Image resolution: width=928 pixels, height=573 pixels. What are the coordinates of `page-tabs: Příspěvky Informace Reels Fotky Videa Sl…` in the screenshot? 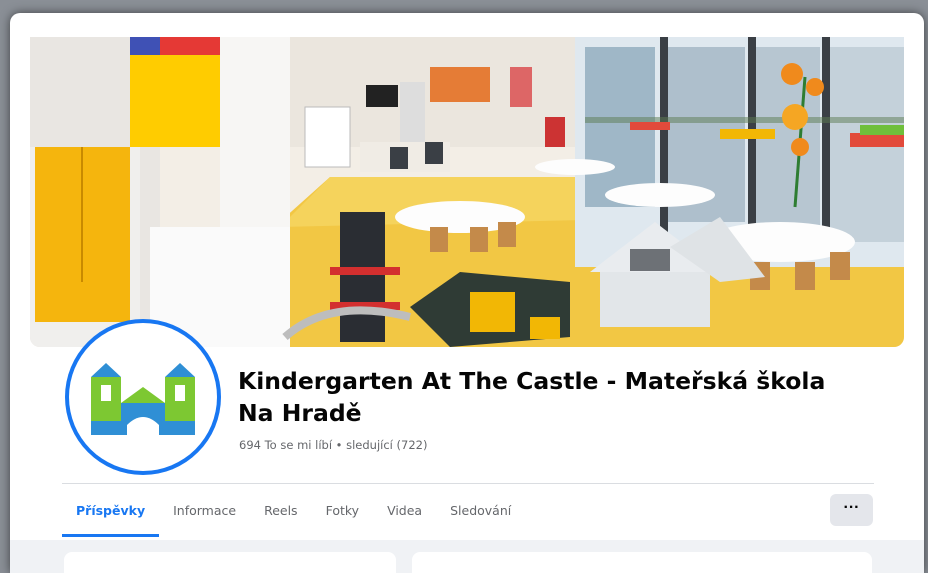 It's located at (293, 517).